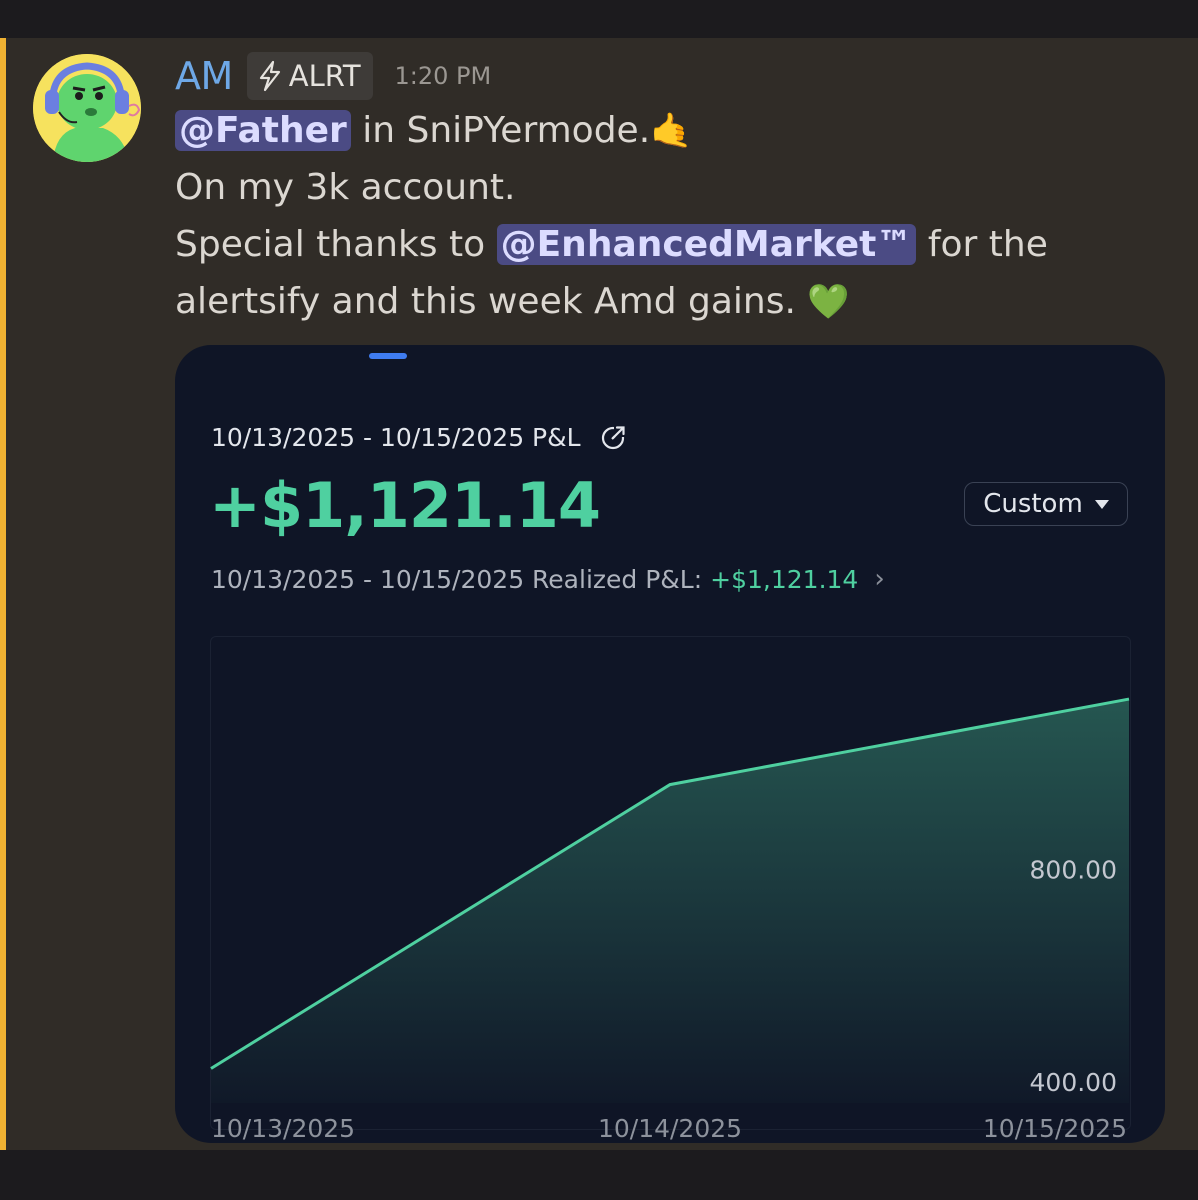 This screenshot has width=1198, height=1200. I want to click on message-text: for the, so click(982, 244).